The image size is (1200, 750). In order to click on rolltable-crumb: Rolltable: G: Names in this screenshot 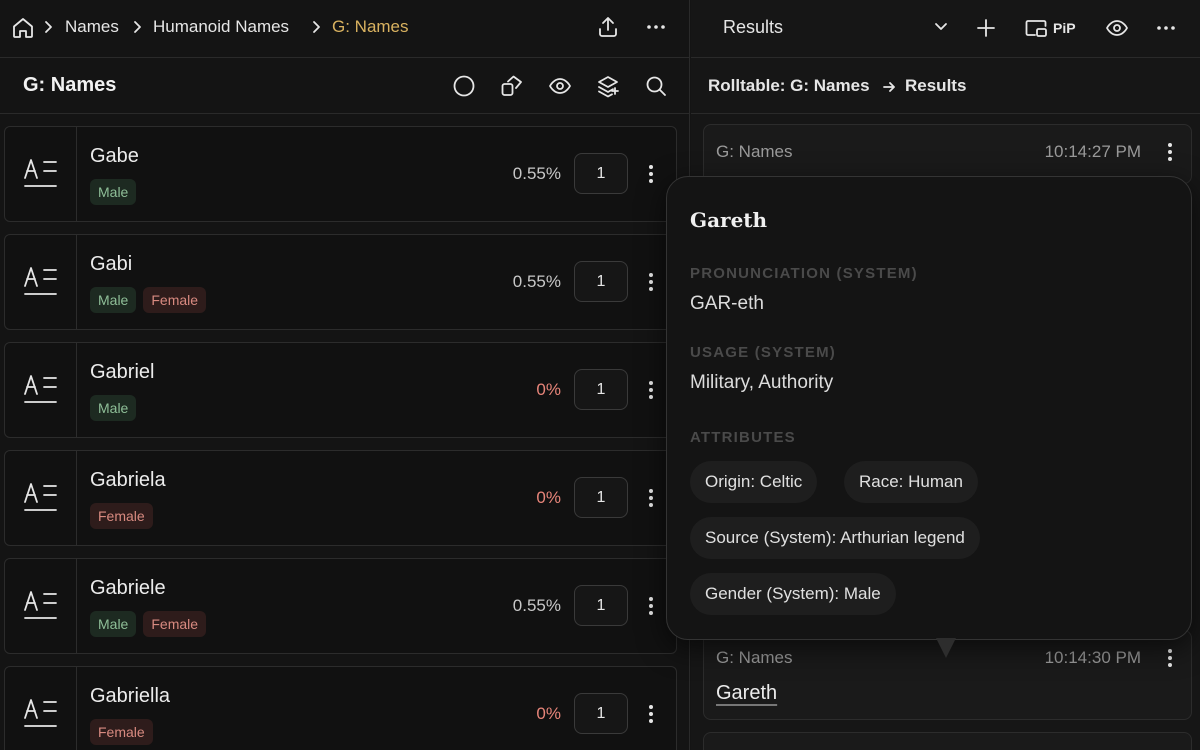, I will do `click(789, 86)`.